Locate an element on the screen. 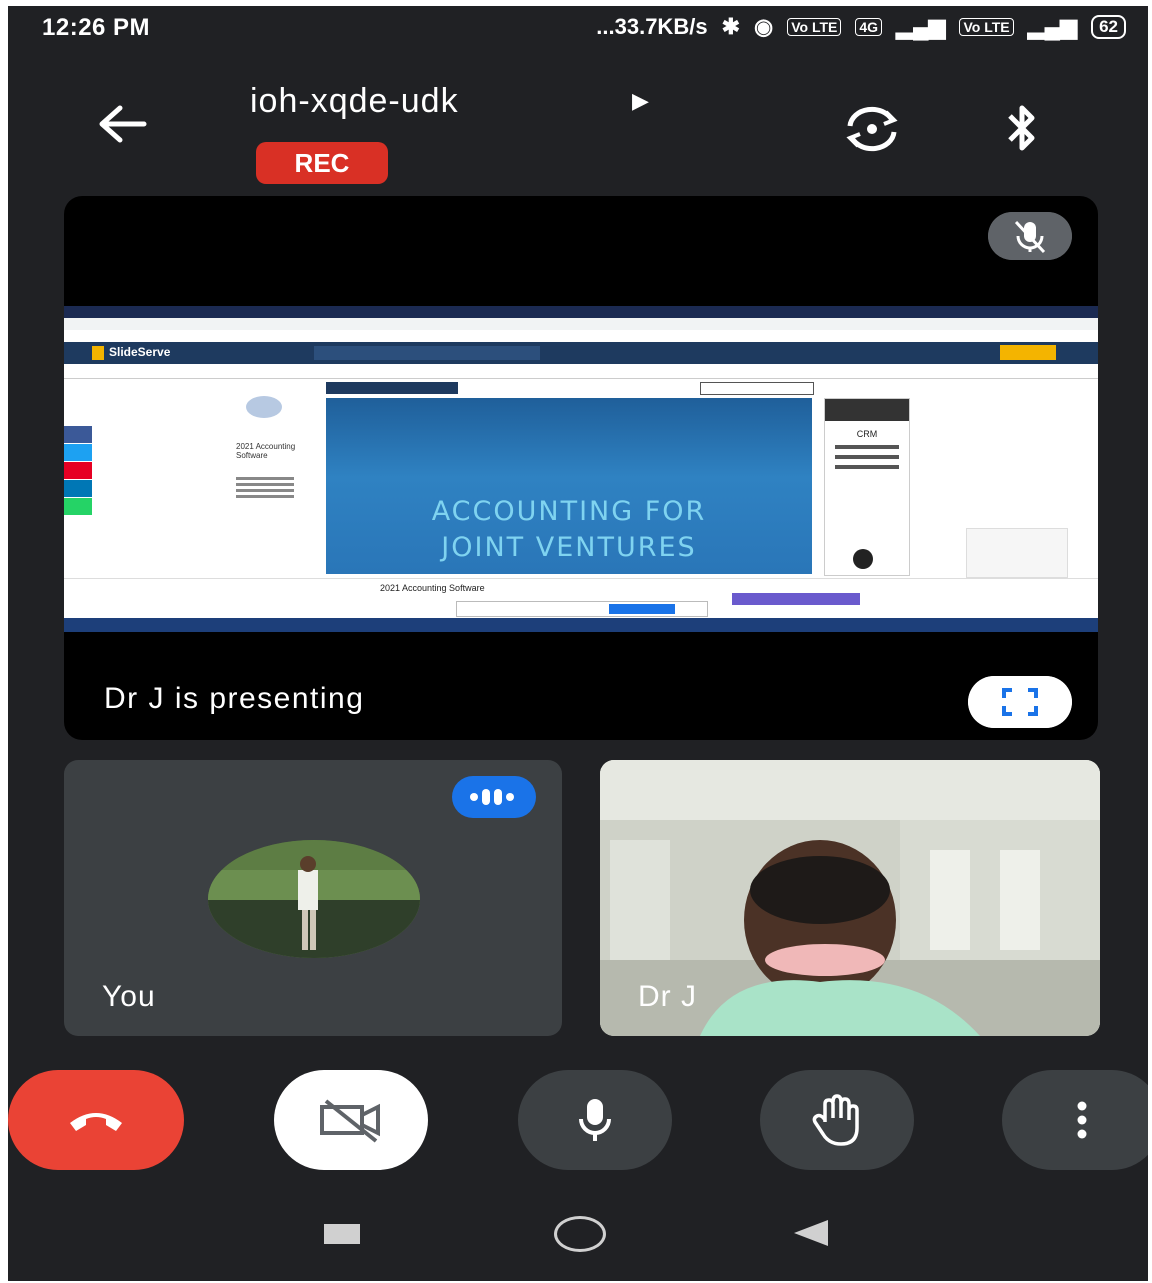  speaking-indicator-icon is located at coordinates (494, 797).